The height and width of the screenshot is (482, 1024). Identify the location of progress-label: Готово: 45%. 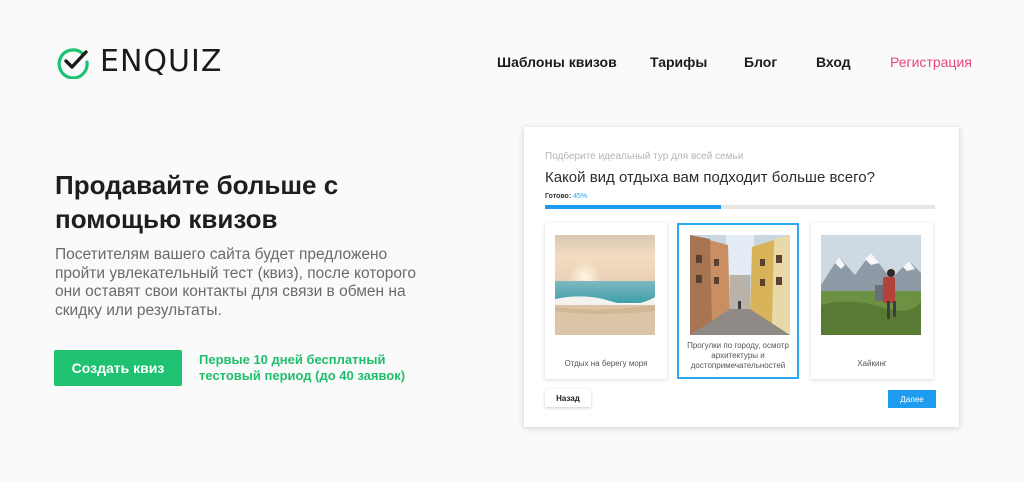
(566, 196).